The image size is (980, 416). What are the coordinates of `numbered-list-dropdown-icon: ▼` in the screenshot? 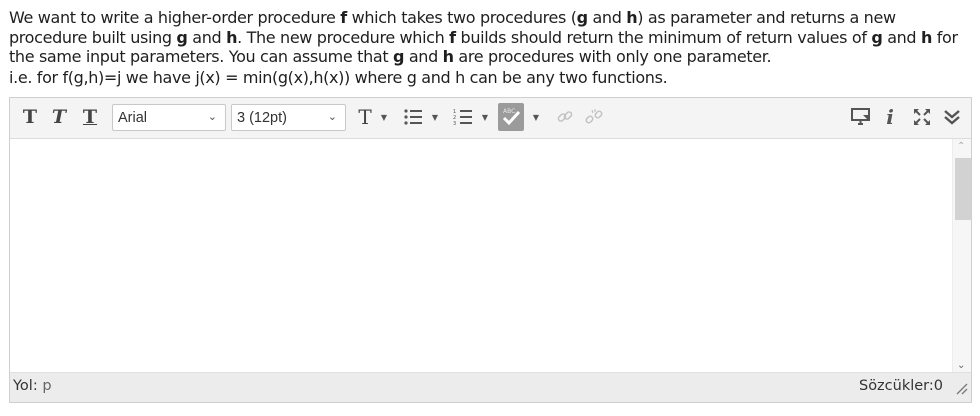 It's located at (485, 117).